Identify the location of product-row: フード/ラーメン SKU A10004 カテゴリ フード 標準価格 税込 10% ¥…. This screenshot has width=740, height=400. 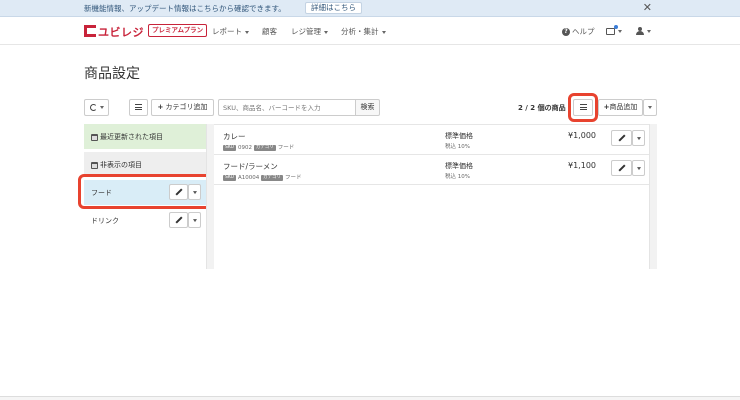
(431, 170).